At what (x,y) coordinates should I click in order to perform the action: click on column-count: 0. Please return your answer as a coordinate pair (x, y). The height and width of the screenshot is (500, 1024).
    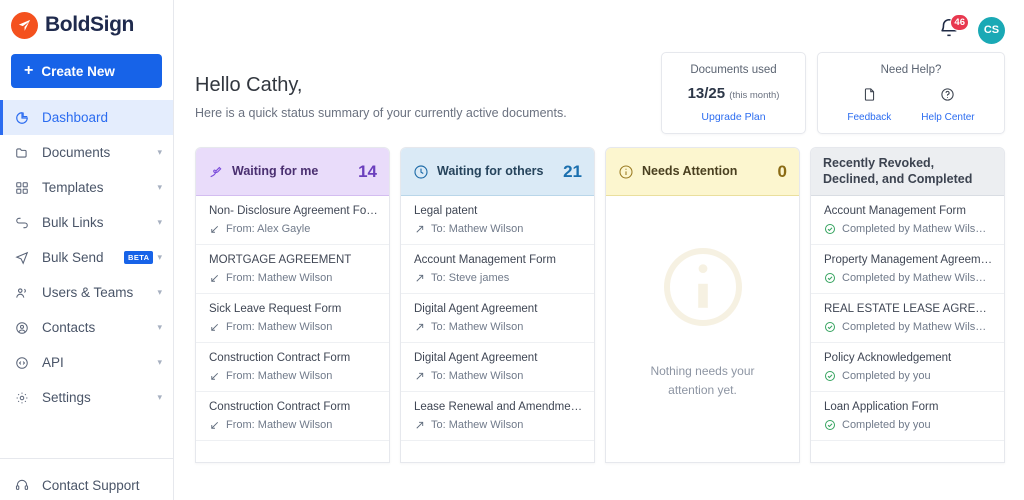
    Looking at the image, I should click on (782, 171).